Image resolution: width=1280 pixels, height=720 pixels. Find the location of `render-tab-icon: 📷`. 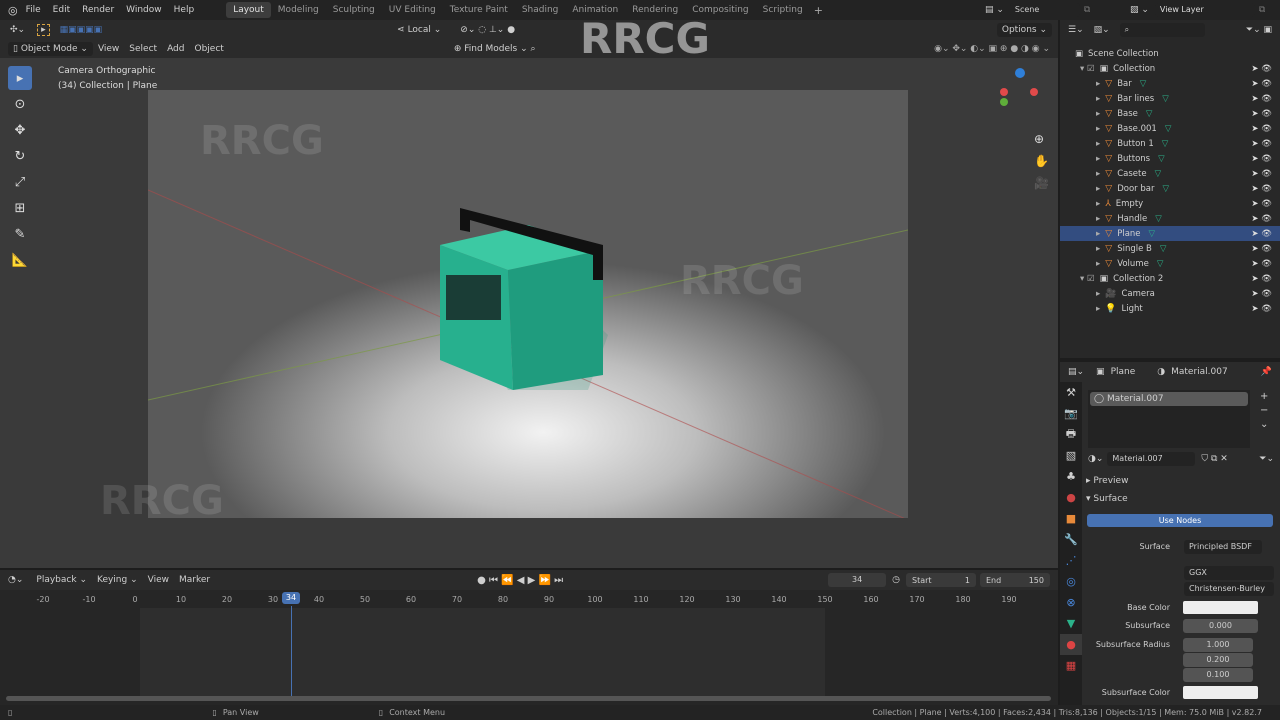

render-tab-icon: 📷 is located at coordinates (1071, 413).